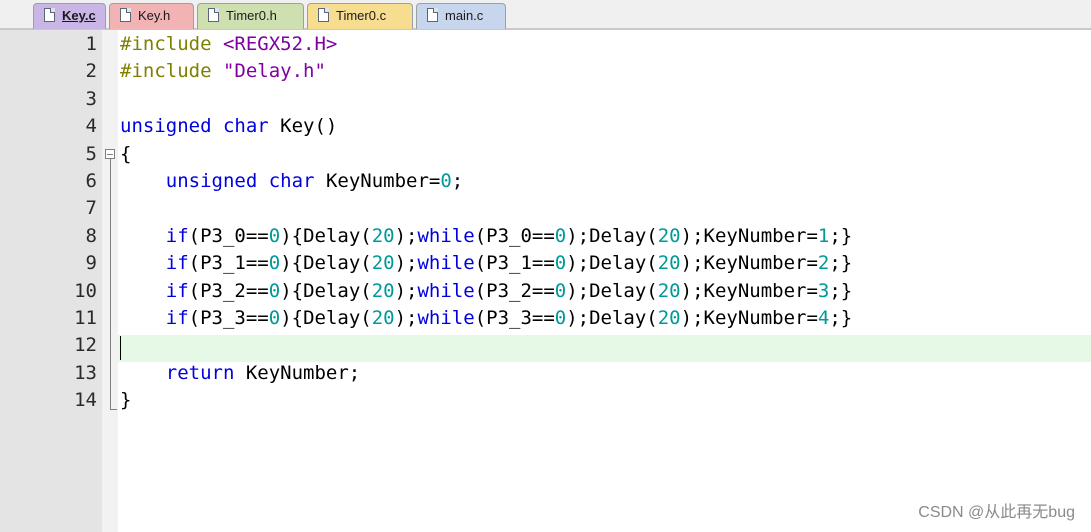 This screenshot has height=532, width=1091. Describe the element at coordinates (377, 181) in the screenshot. I see `code-token: KeyNumber=` at that location.